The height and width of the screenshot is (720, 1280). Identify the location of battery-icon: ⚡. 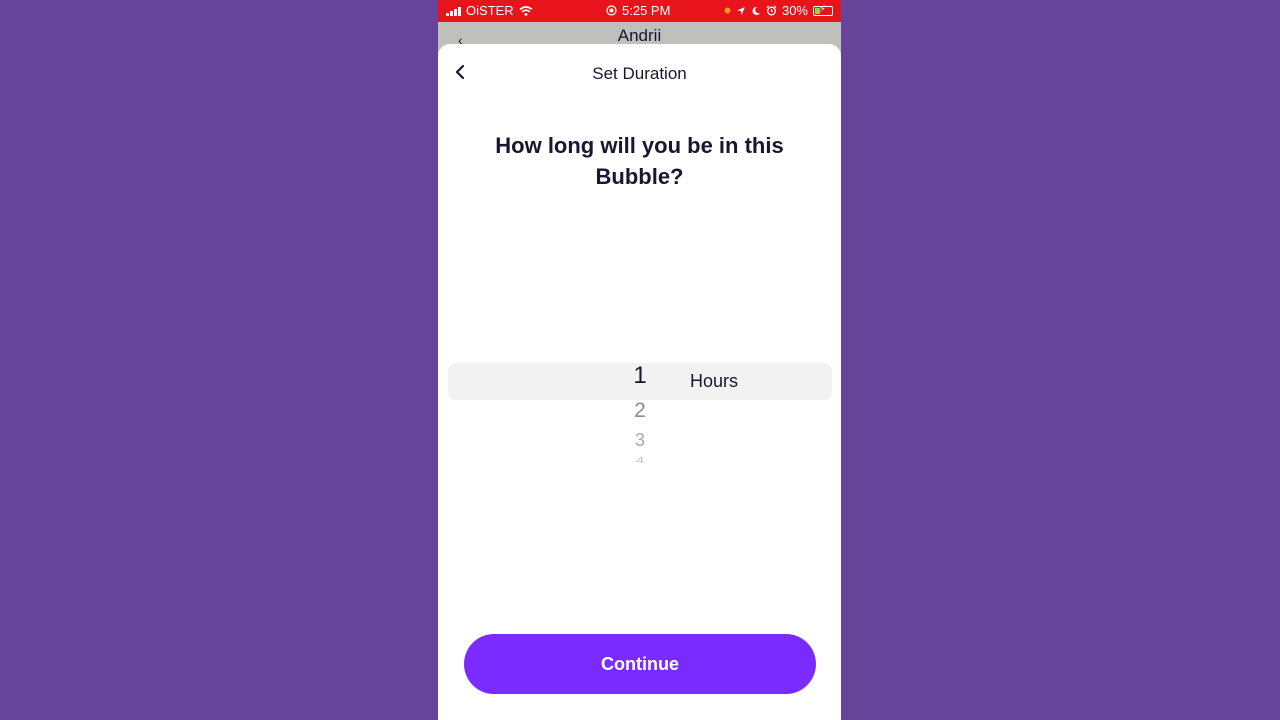
(823, 10).